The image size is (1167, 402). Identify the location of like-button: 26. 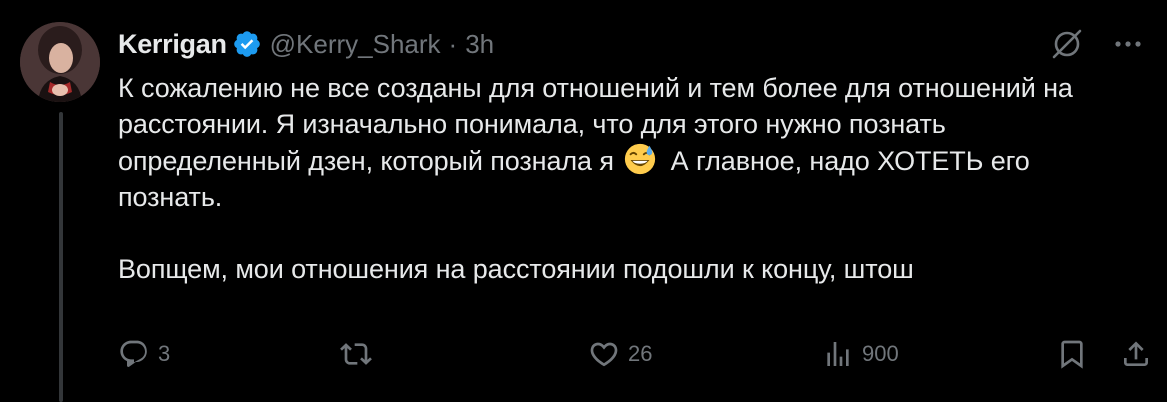
(620, 354).